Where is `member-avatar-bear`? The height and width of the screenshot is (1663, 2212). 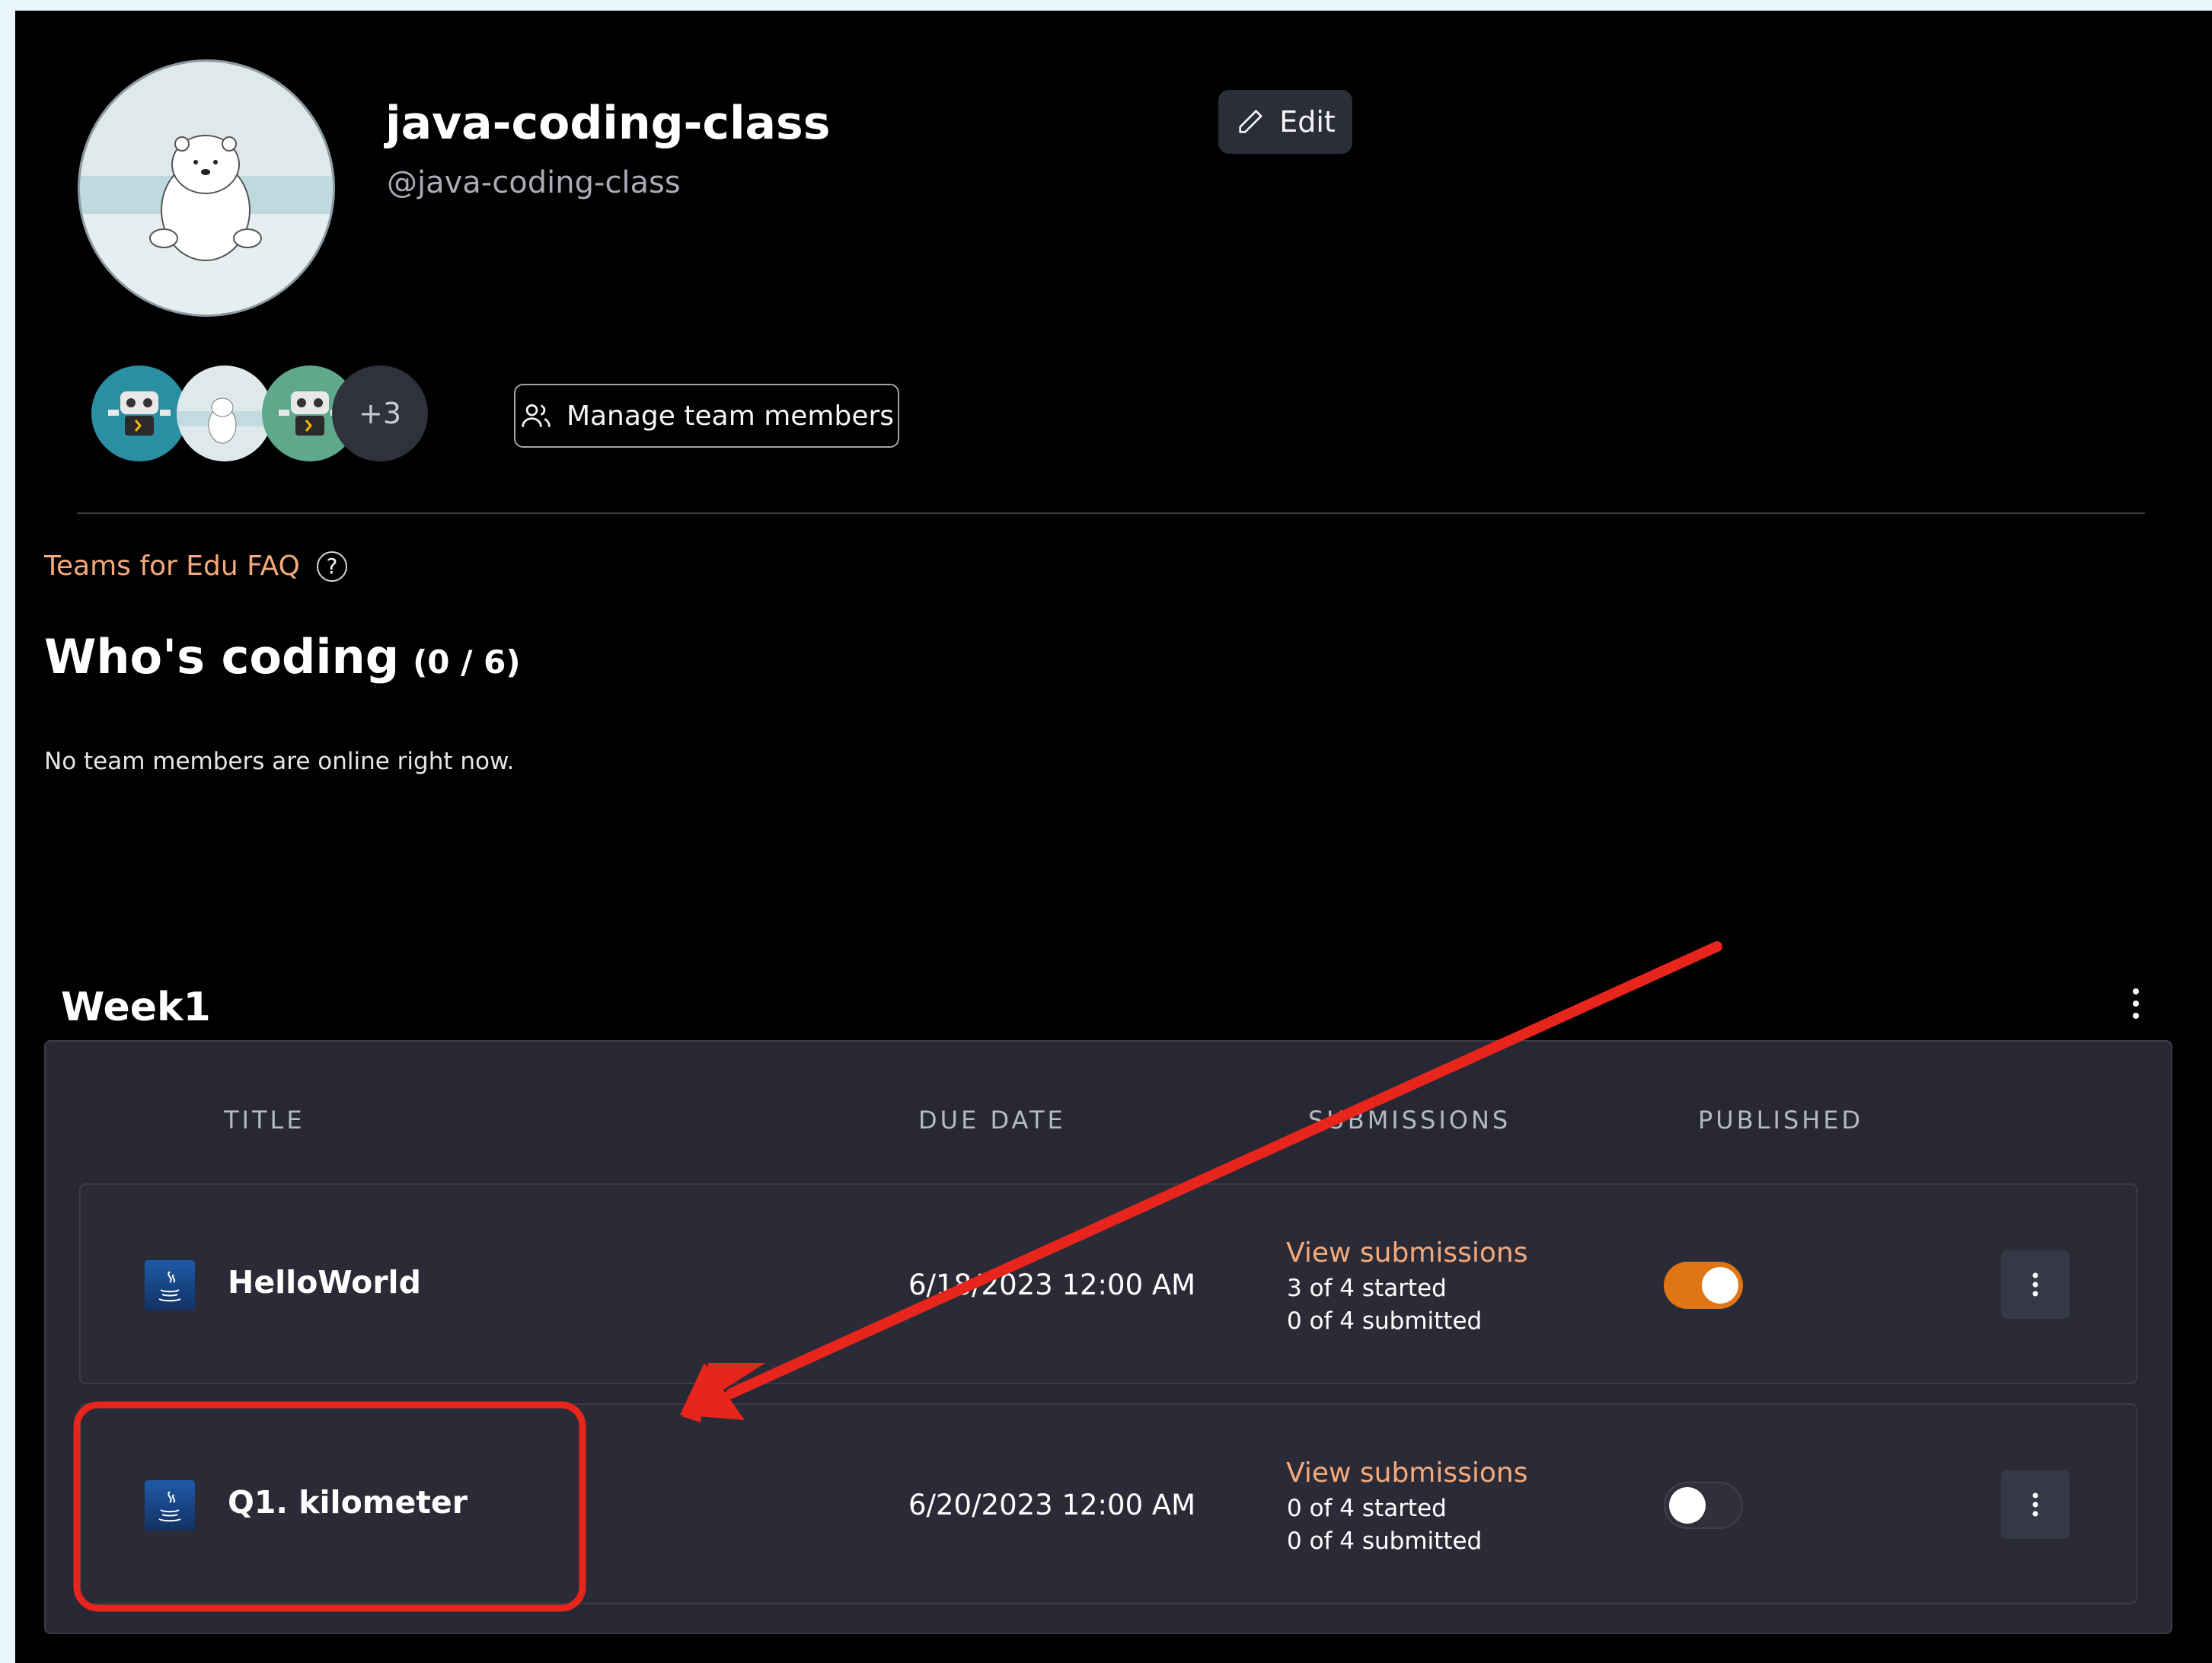 member-avatar-bear is located at coordinates (225, 413).